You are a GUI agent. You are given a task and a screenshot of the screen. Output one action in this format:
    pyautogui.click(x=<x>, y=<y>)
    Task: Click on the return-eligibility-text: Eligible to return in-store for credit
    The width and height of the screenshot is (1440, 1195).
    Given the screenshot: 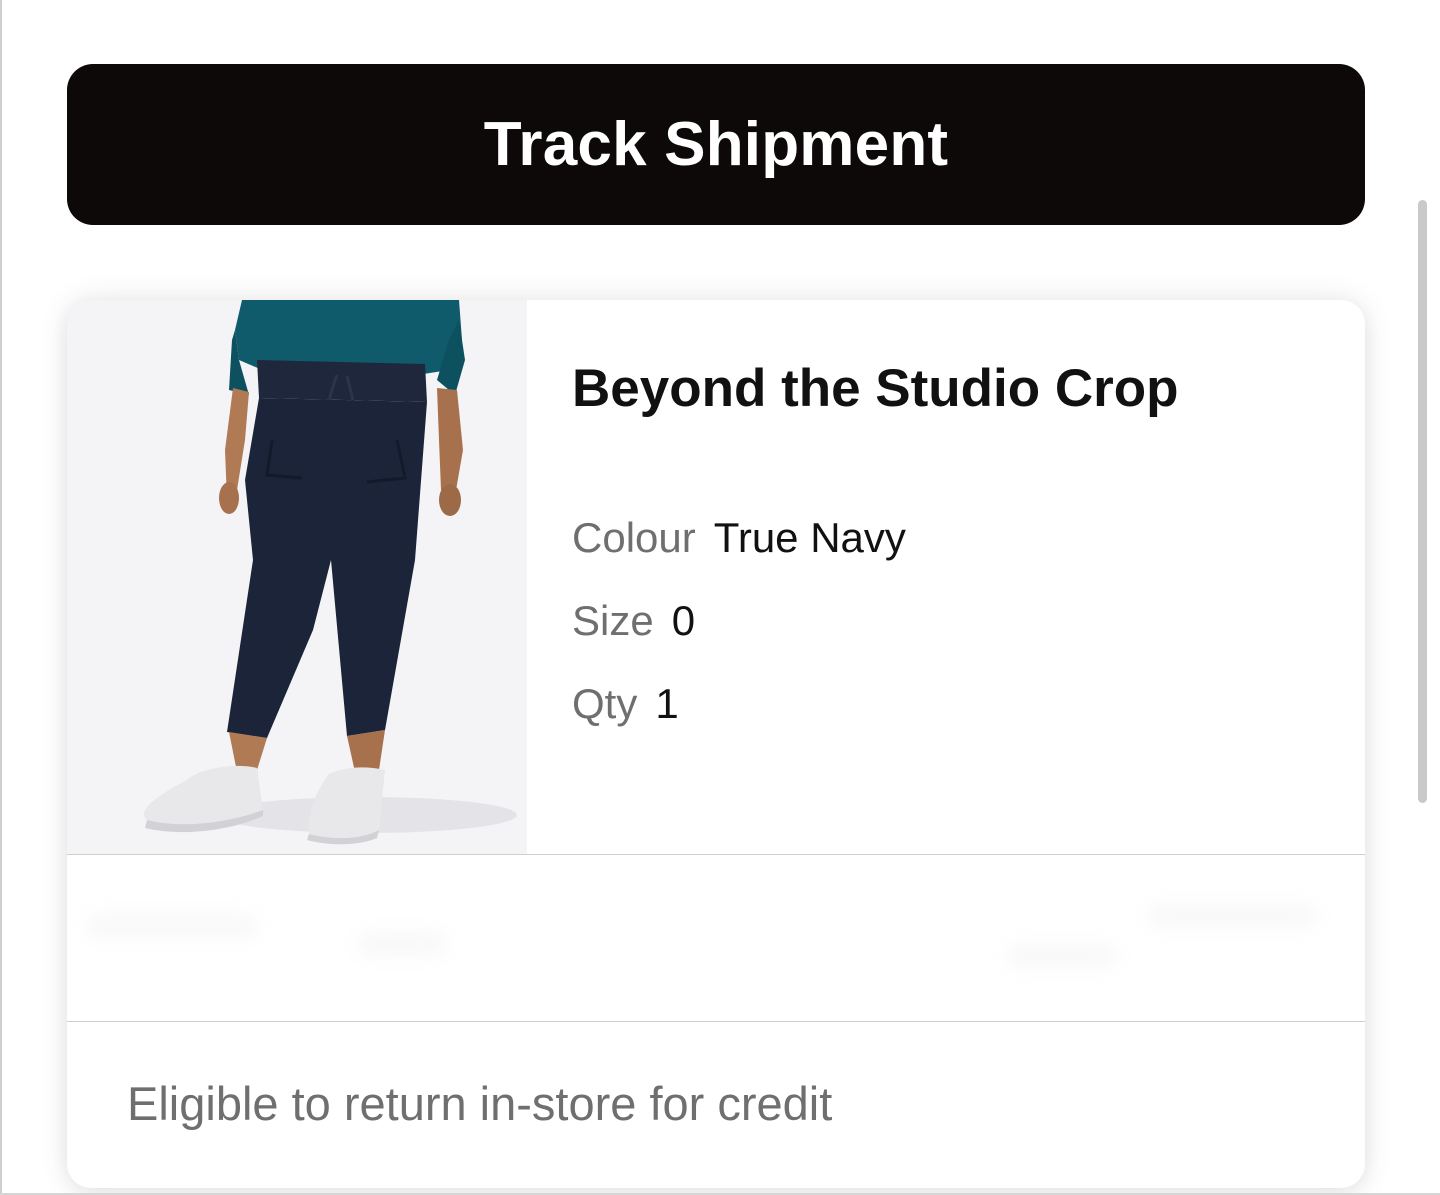 What is the action you would take?
    pyautogui.click(x=480, y=1103)
    